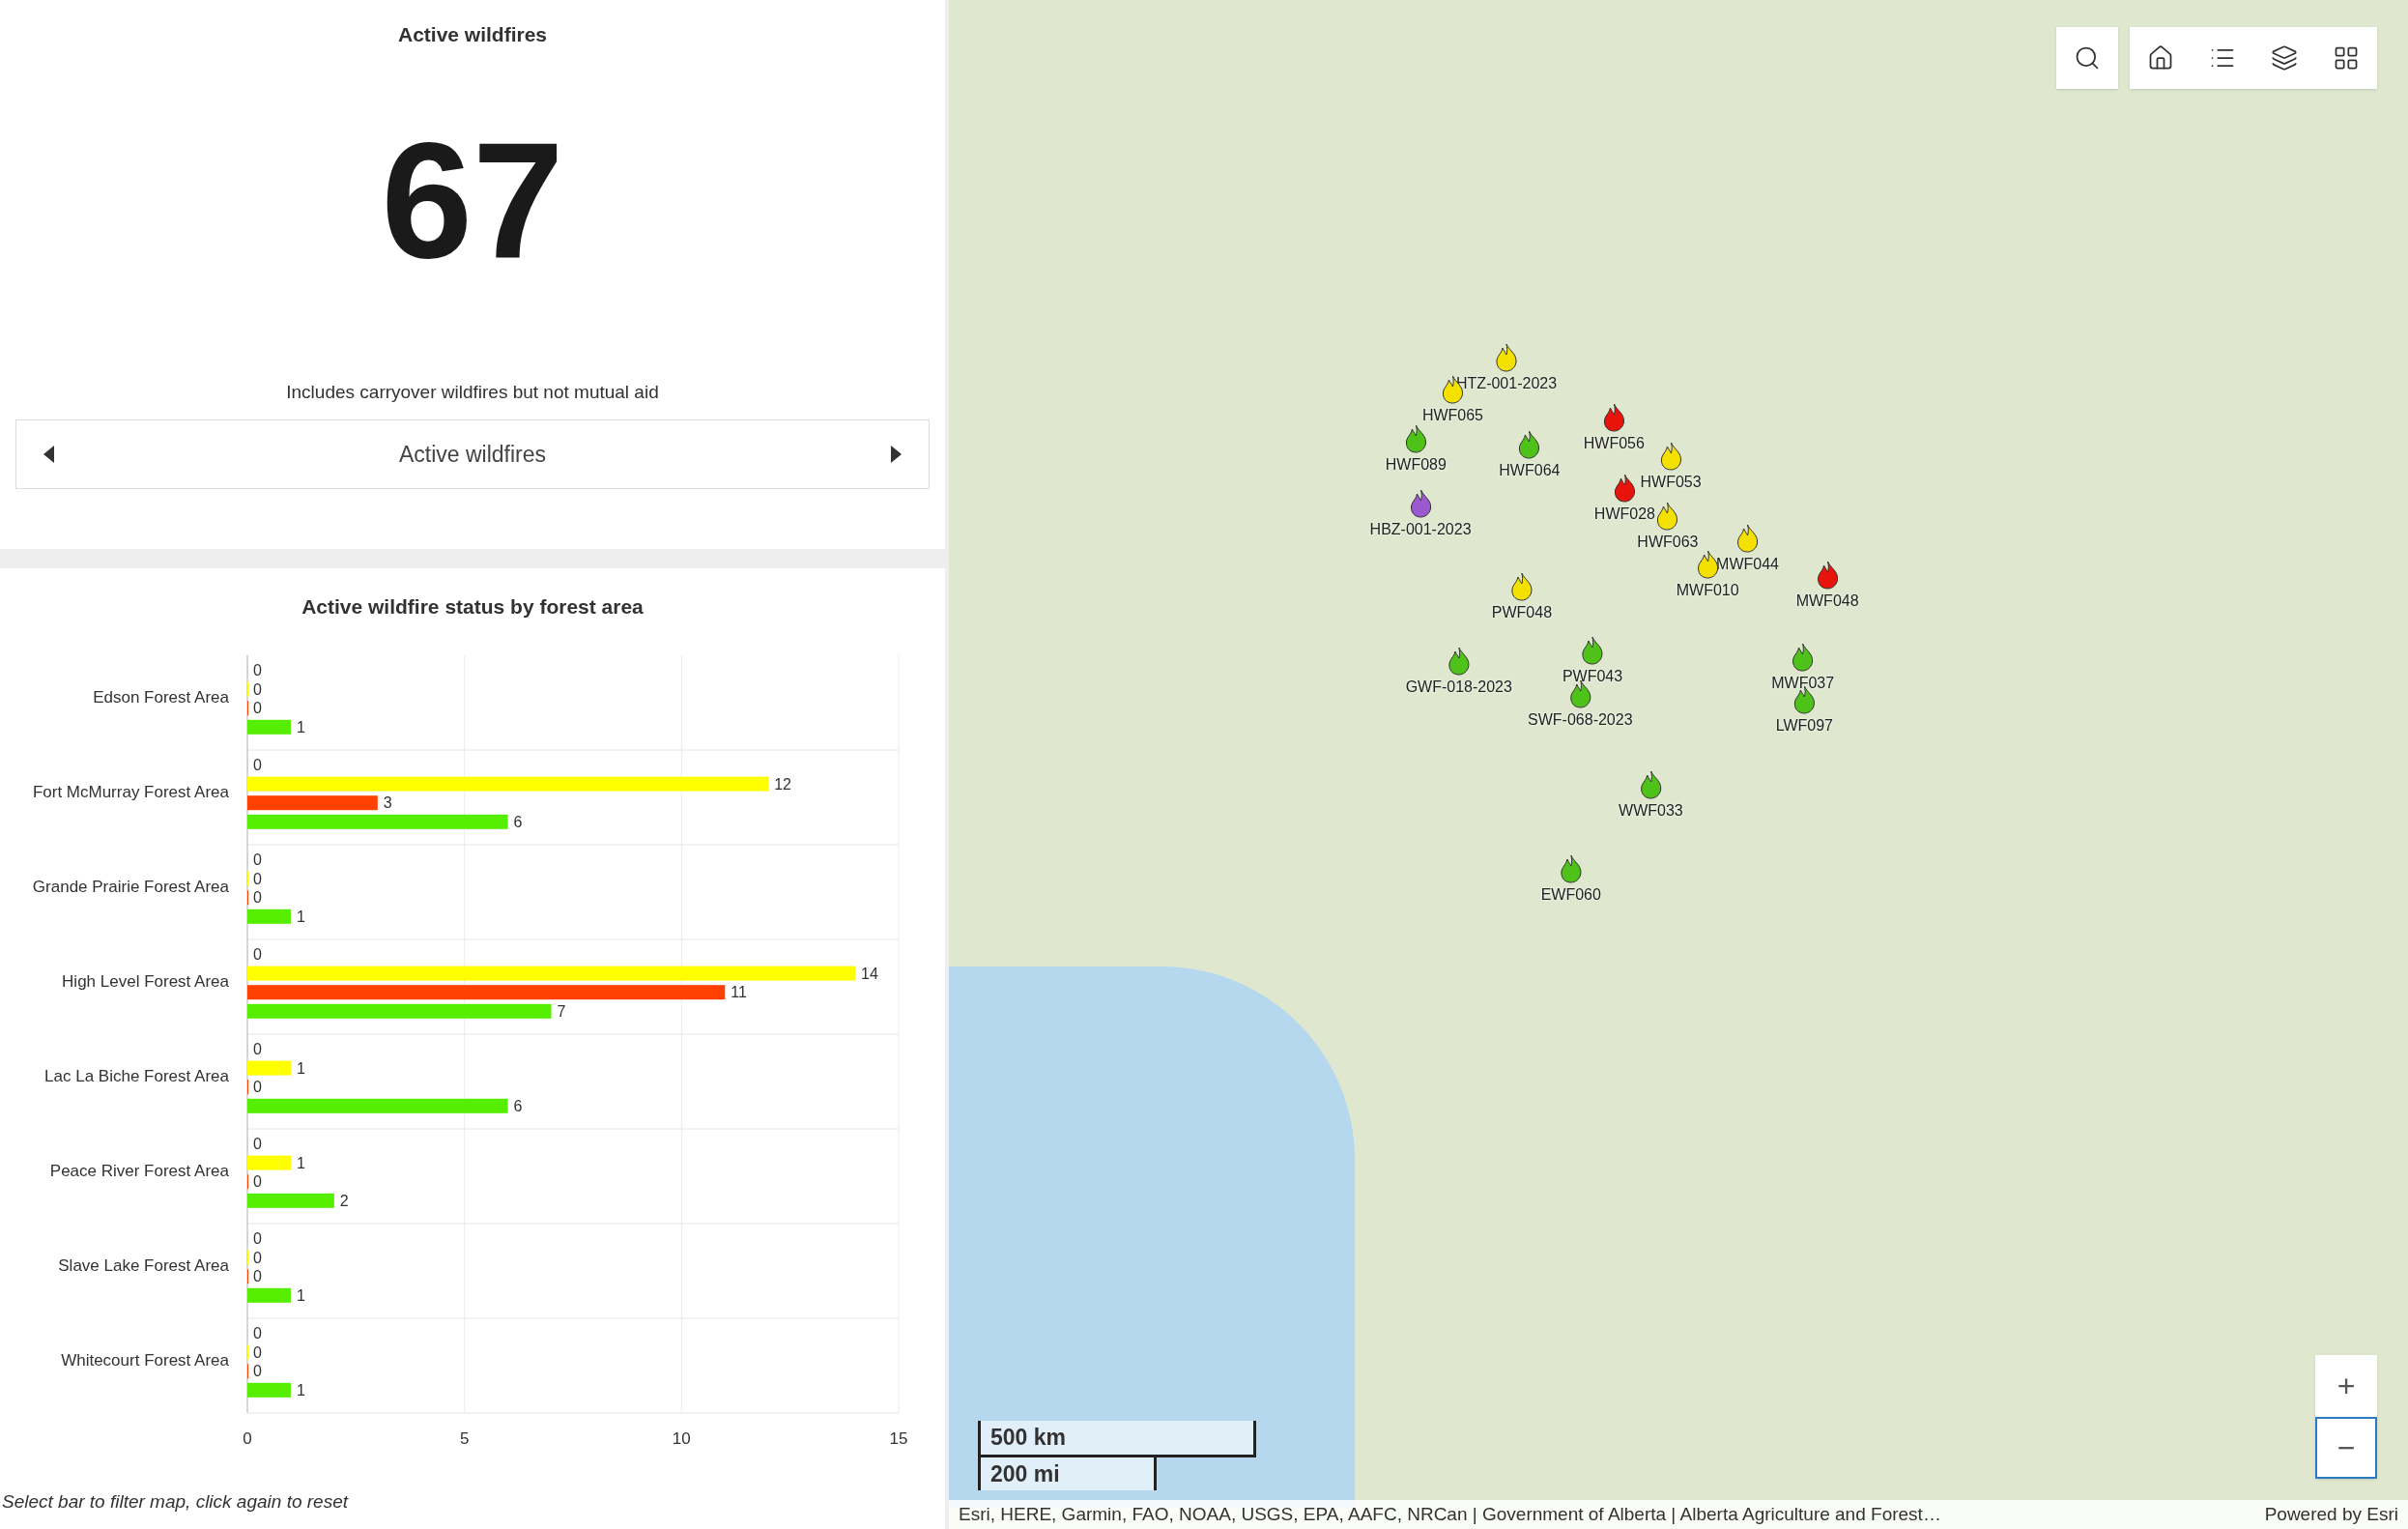  I want to click on powered-by-text: Powered by Esri, so click(2331, 1514).